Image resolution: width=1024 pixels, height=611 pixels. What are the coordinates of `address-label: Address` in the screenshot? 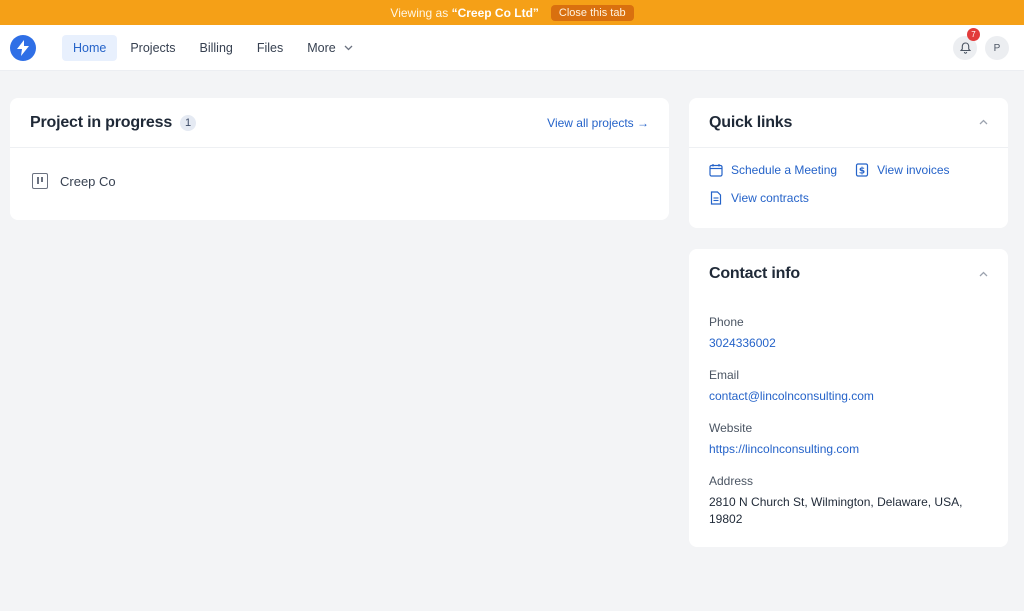 It's located at (731, 481).